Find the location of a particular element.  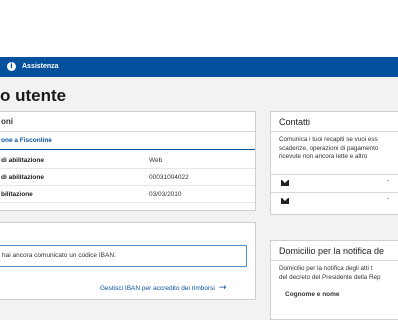

info-row-value: 03/03/2010 is located at coordinates (165, 194).